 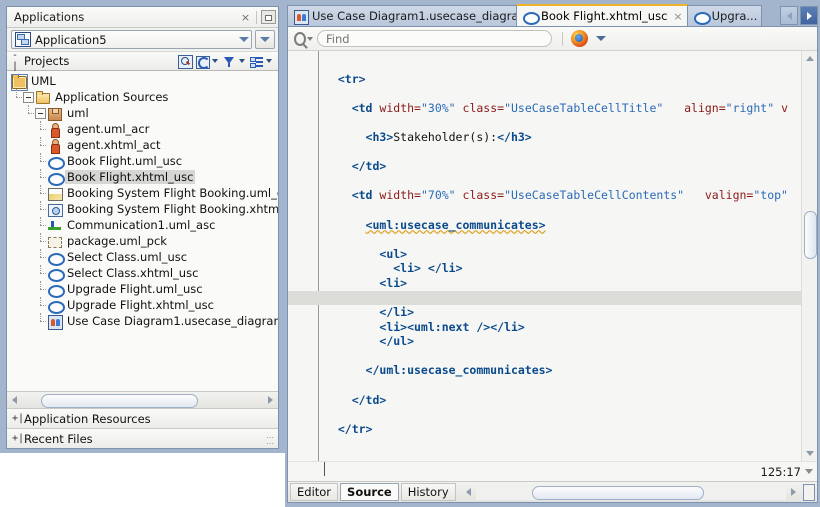 I want to click on class-diagram-icon, so click(x=55, y=209).